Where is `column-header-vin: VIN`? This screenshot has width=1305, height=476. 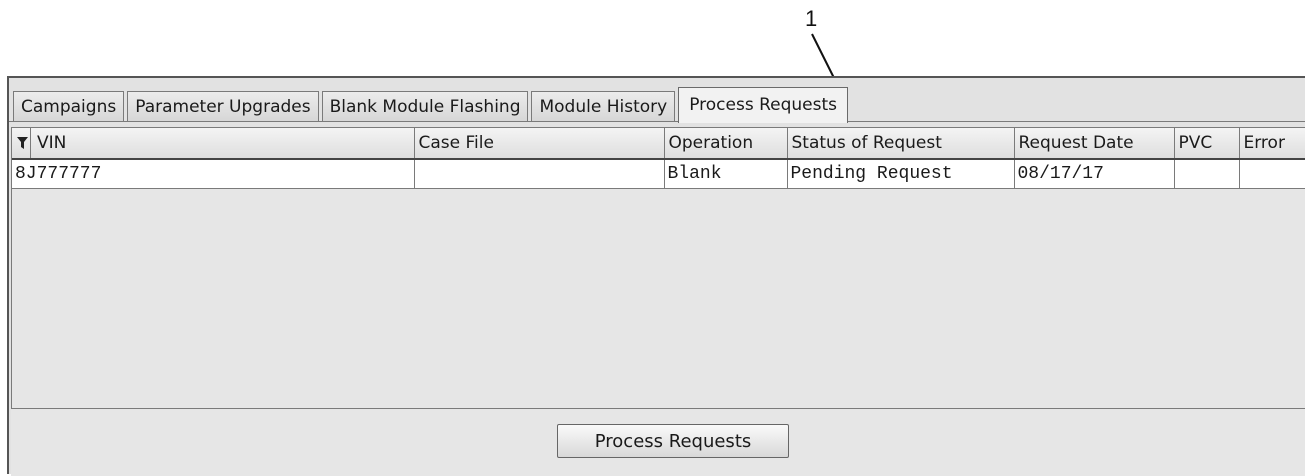
column-header-vin: VIN is located at coordinates (213, 144).